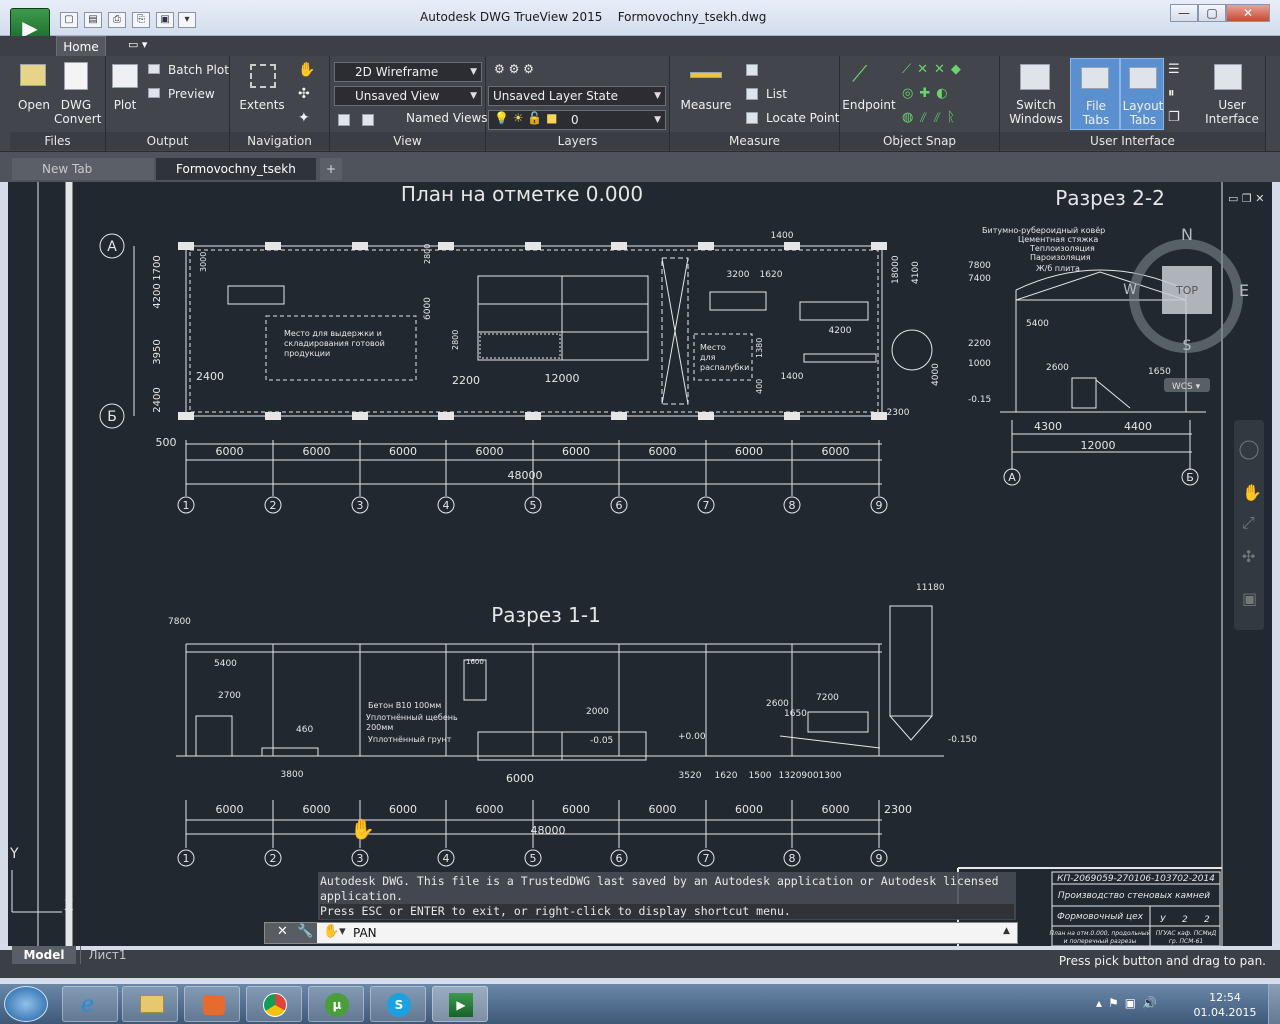 The width and height of the screenshot is (1280, 1024). What do you see at coordinates (1249, 598) in the screenshot?
I see `nav-showmotion-icon: ▣` at bounding box center [1249, 598].